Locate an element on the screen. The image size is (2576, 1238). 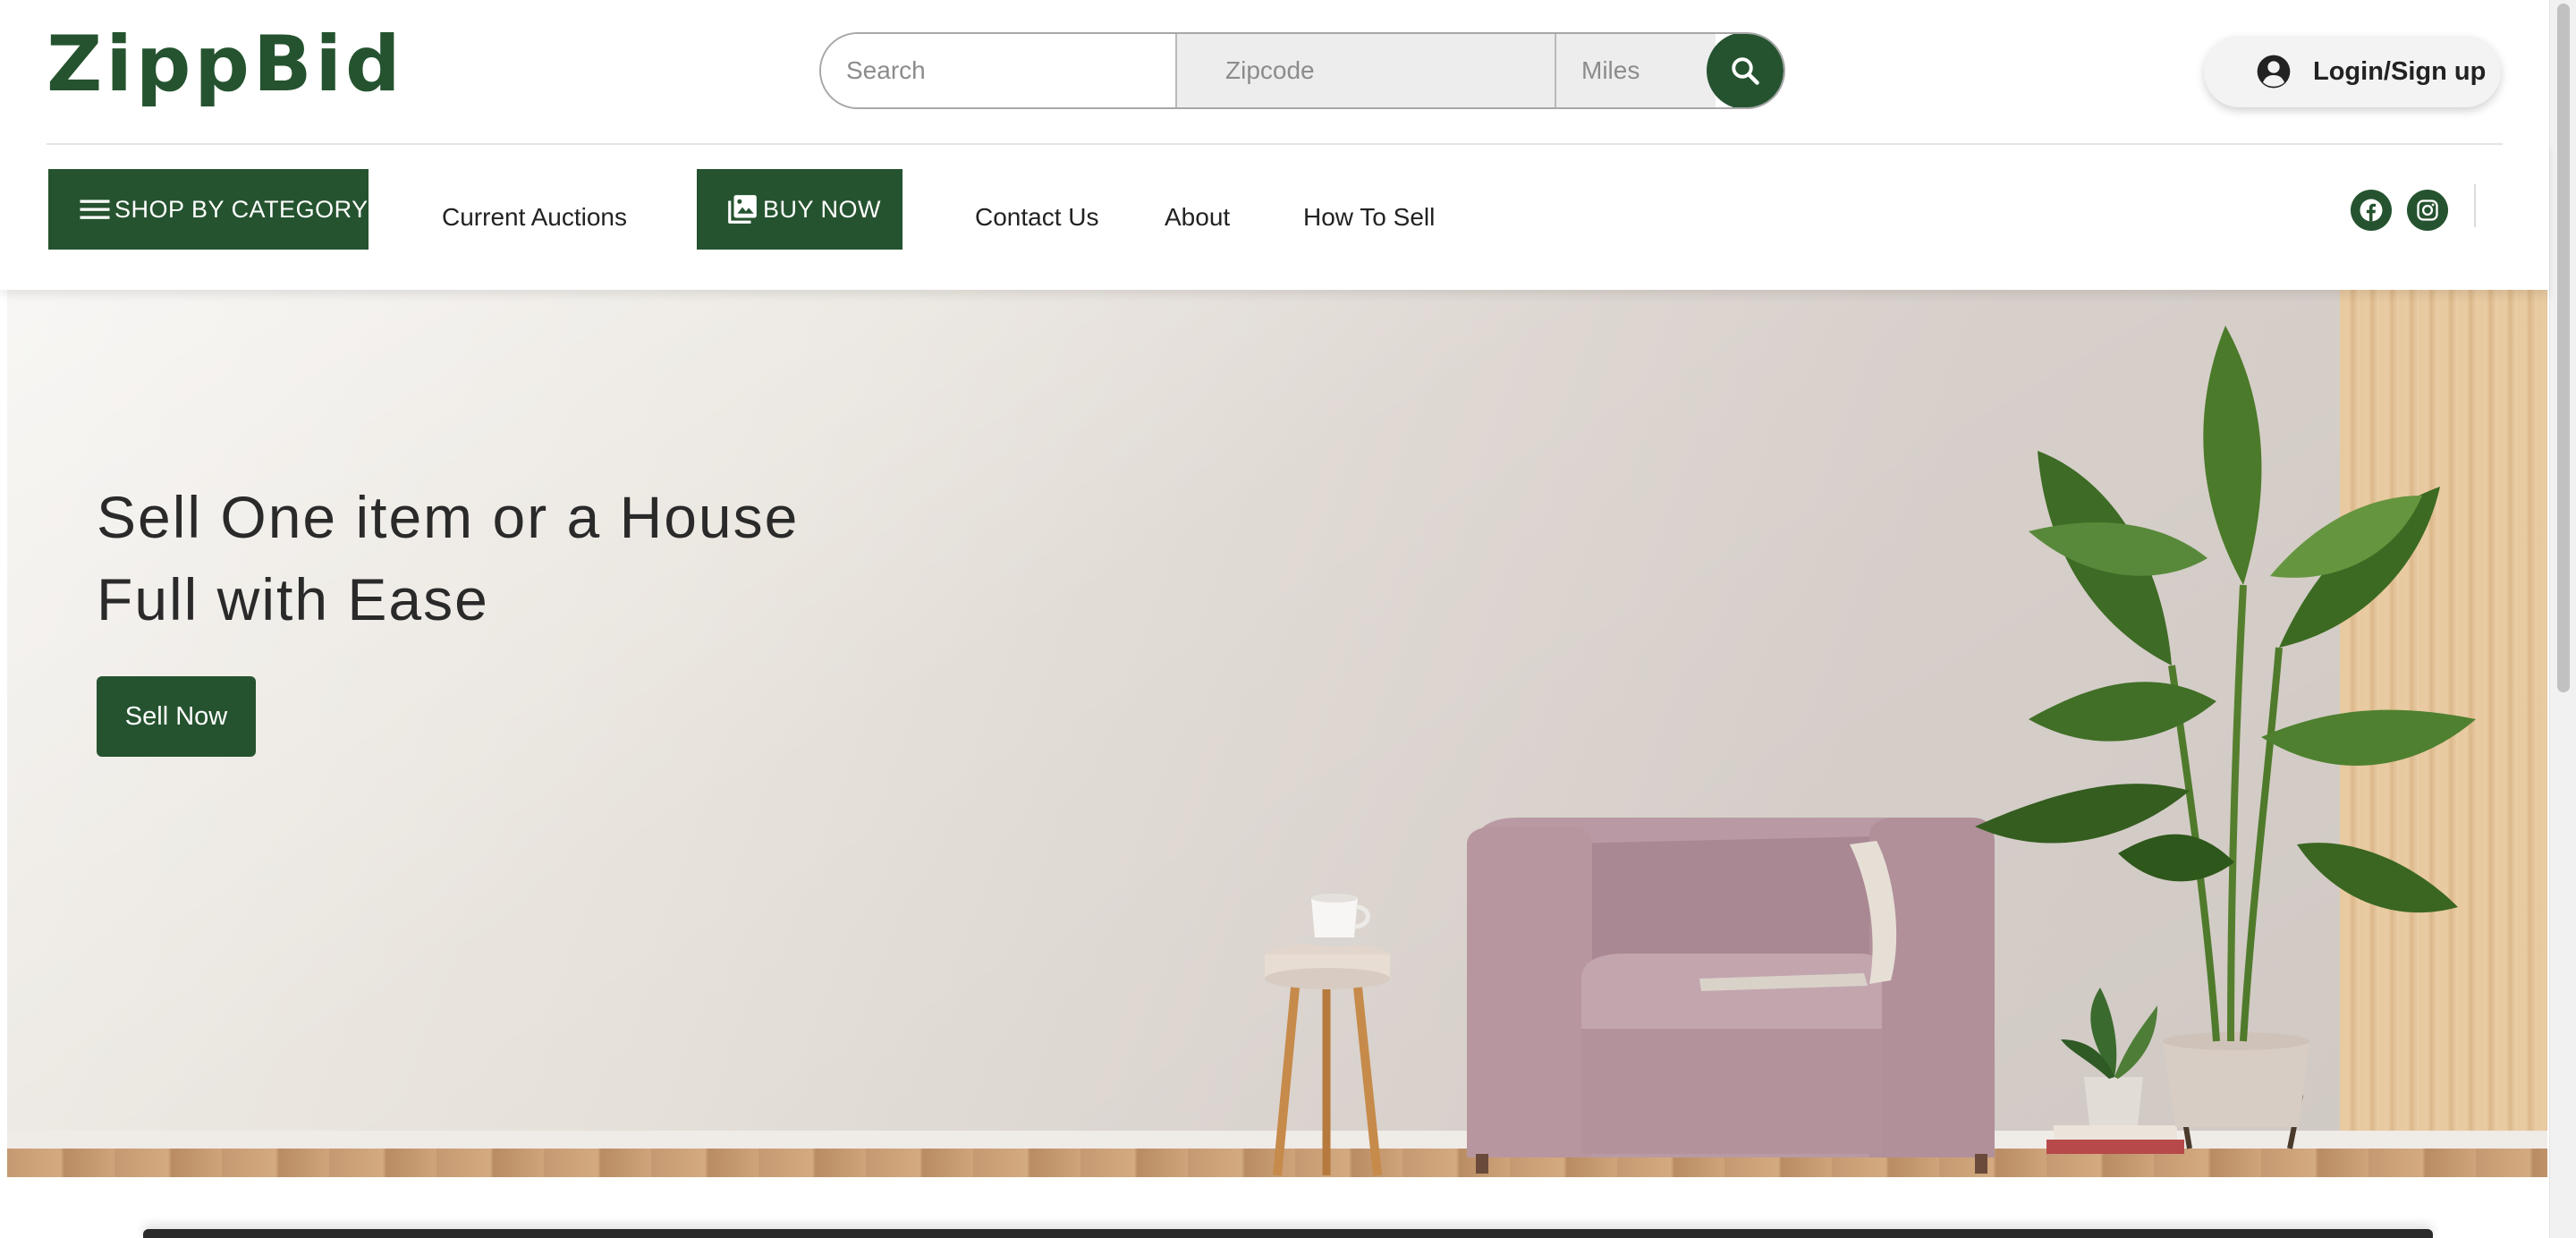
menu-icon is located at coordinates (95, 209).